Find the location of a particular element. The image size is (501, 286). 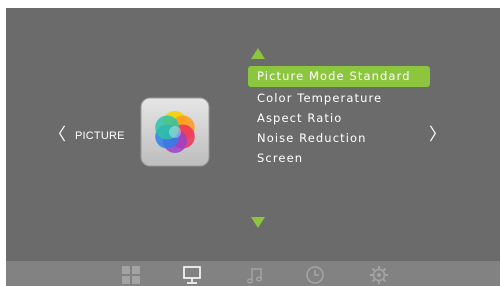

tab-source is located at coordinates (131, 275).